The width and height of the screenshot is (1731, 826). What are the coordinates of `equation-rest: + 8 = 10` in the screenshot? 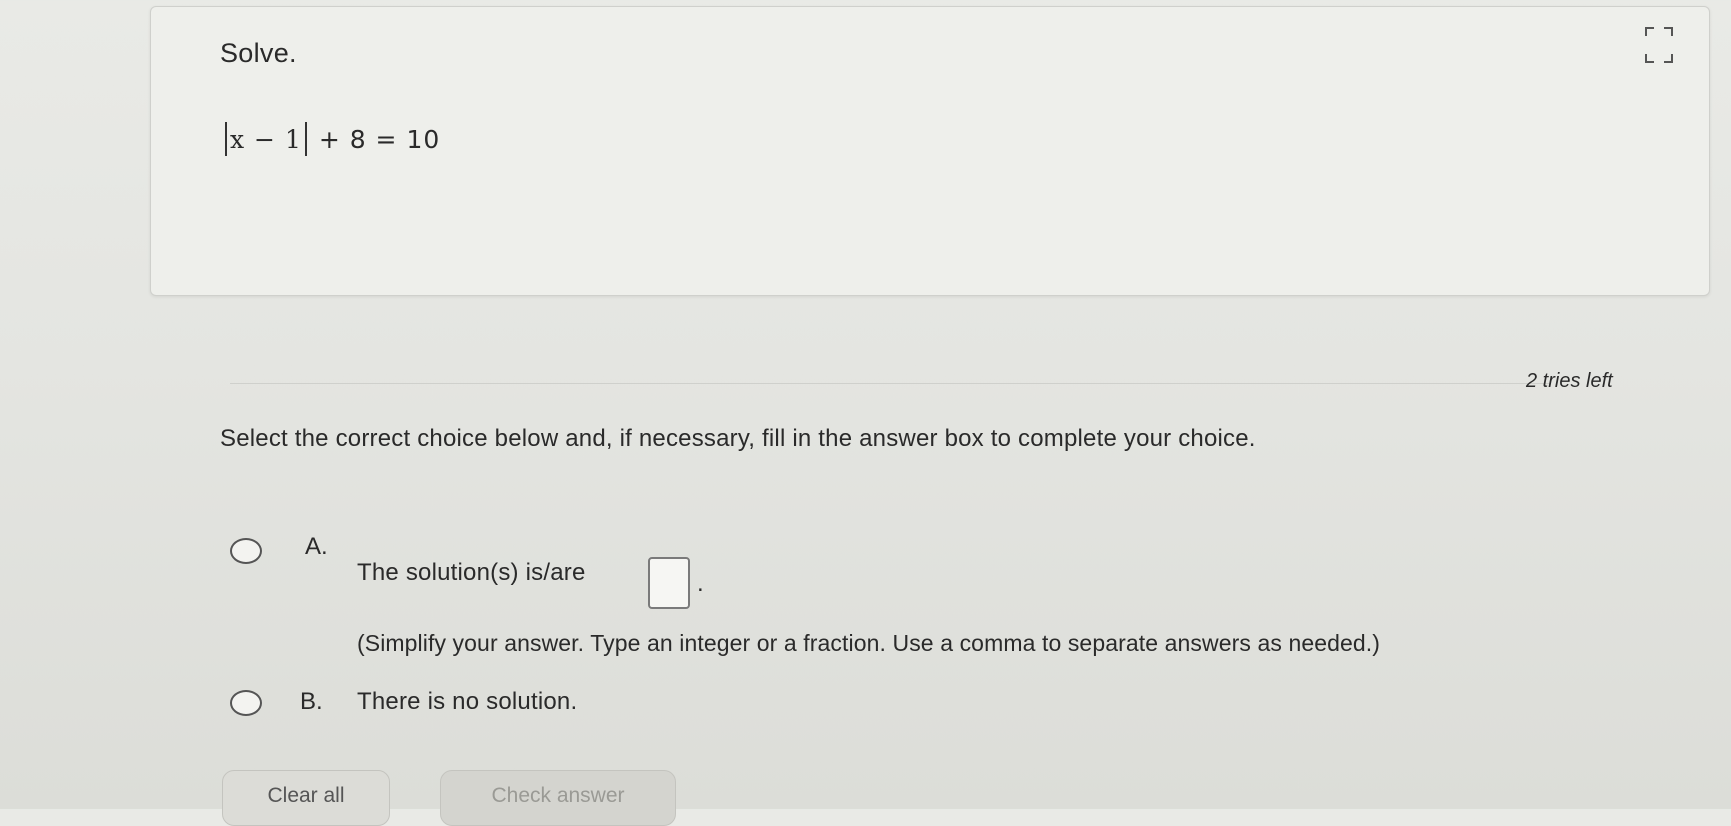 It's located at (379, 139).